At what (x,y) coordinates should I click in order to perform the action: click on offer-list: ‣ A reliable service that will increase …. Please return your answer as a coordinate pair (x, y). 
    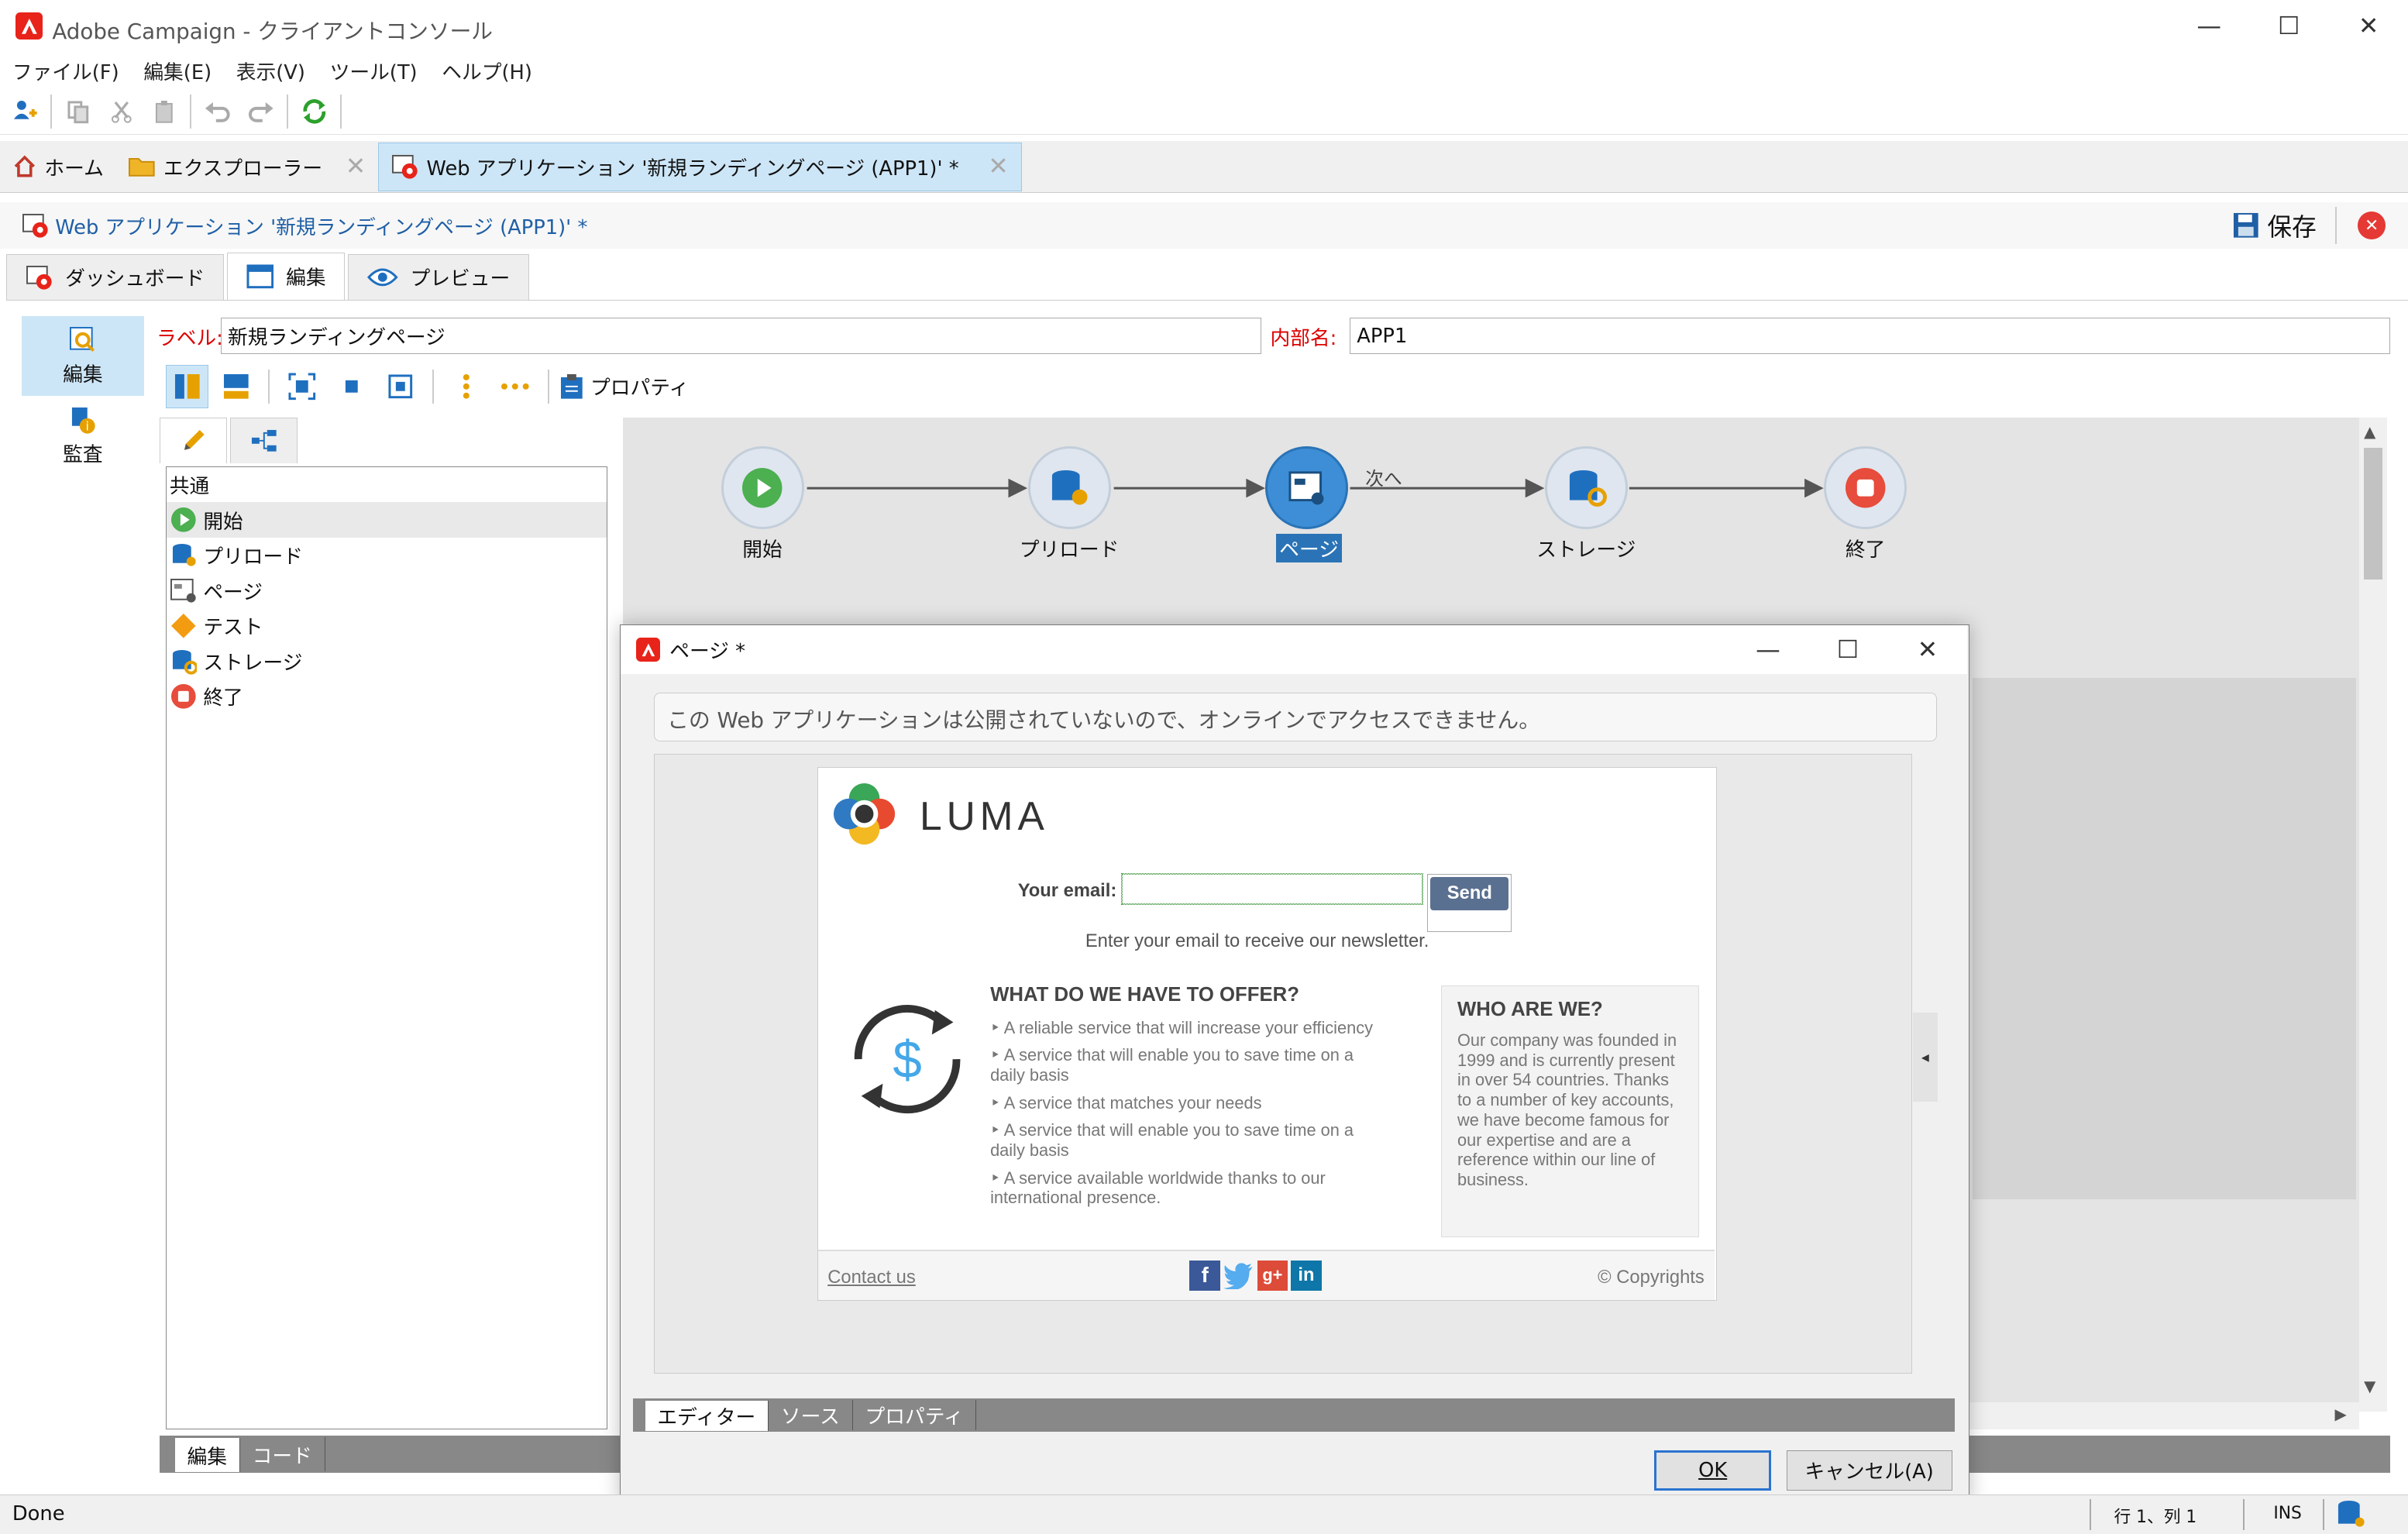
    Looking at the image, I should click on (1185, 1113).